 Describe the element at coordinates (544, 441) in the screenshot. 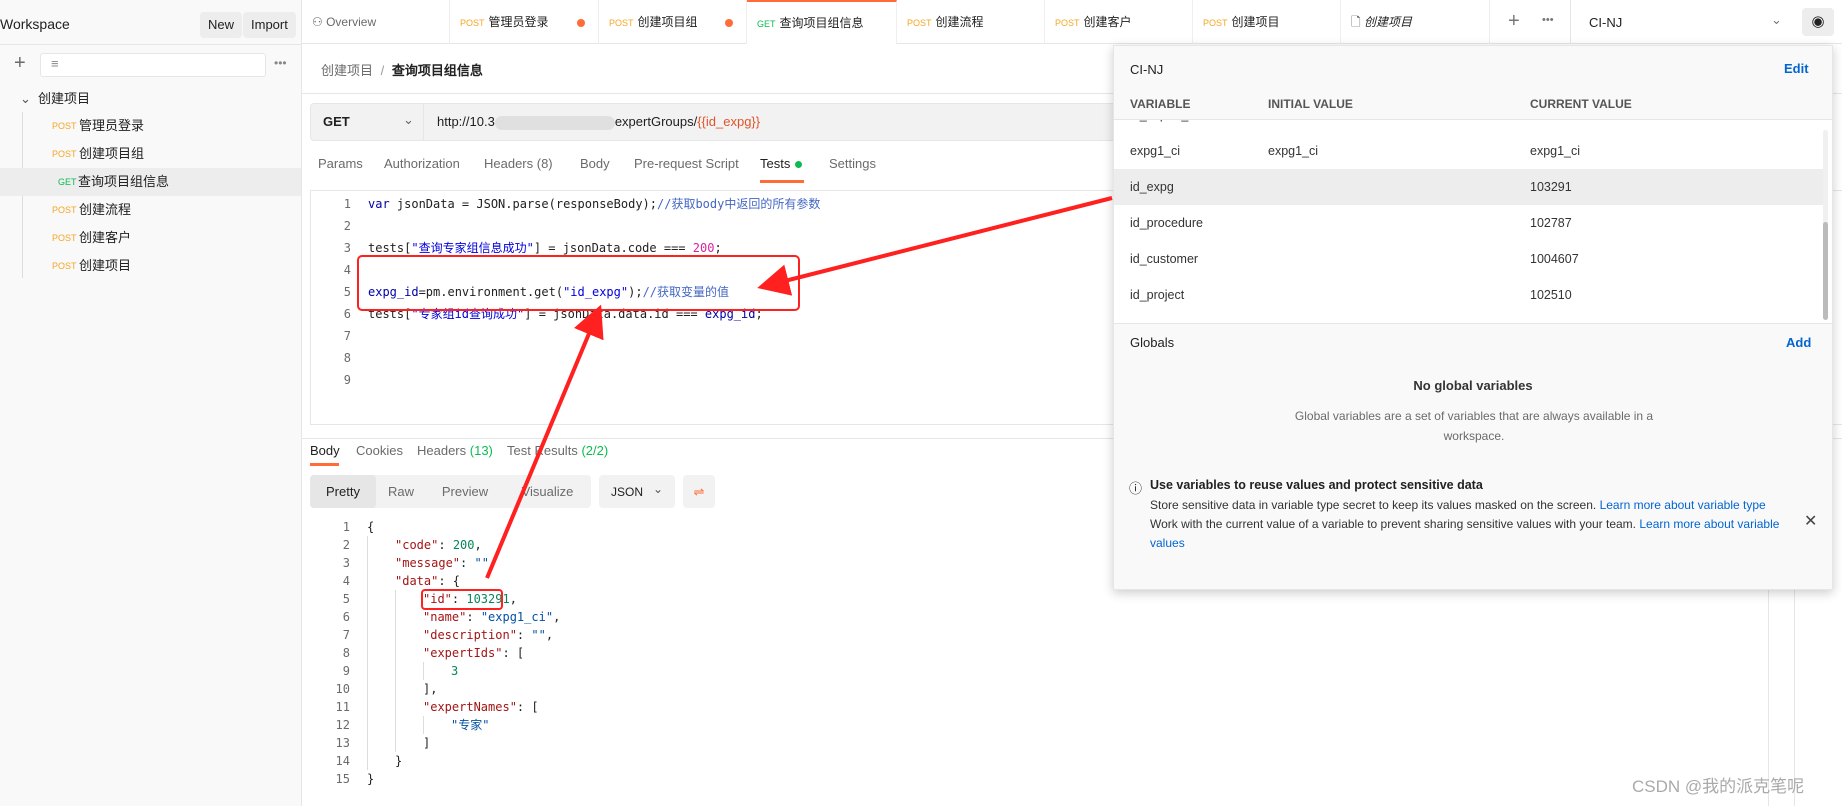

I see `arrow-to-code-box` at that location.